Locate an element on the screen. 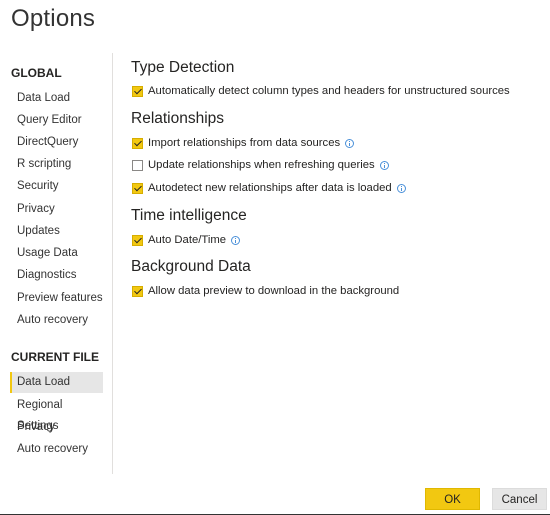 This screenshot has width=550, height=515. sidebar-item-global-privacy: Privacy is located at coordinates (56, 209).